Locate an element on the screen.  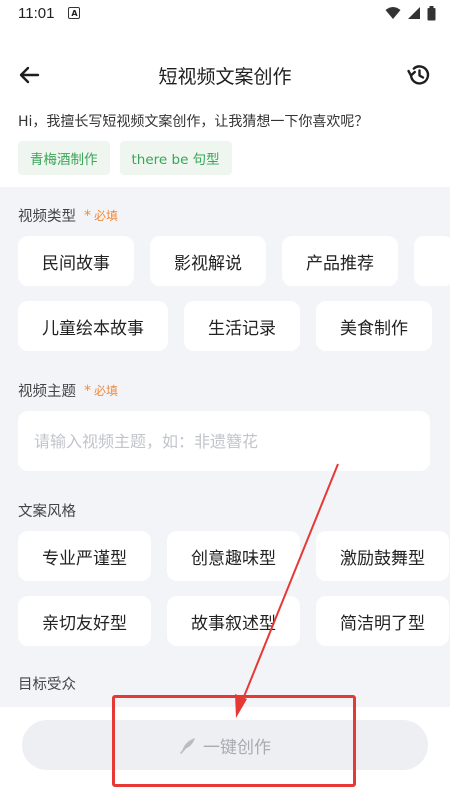
video-type-chip: 产品推荐 is located at coordinates (340, 261).